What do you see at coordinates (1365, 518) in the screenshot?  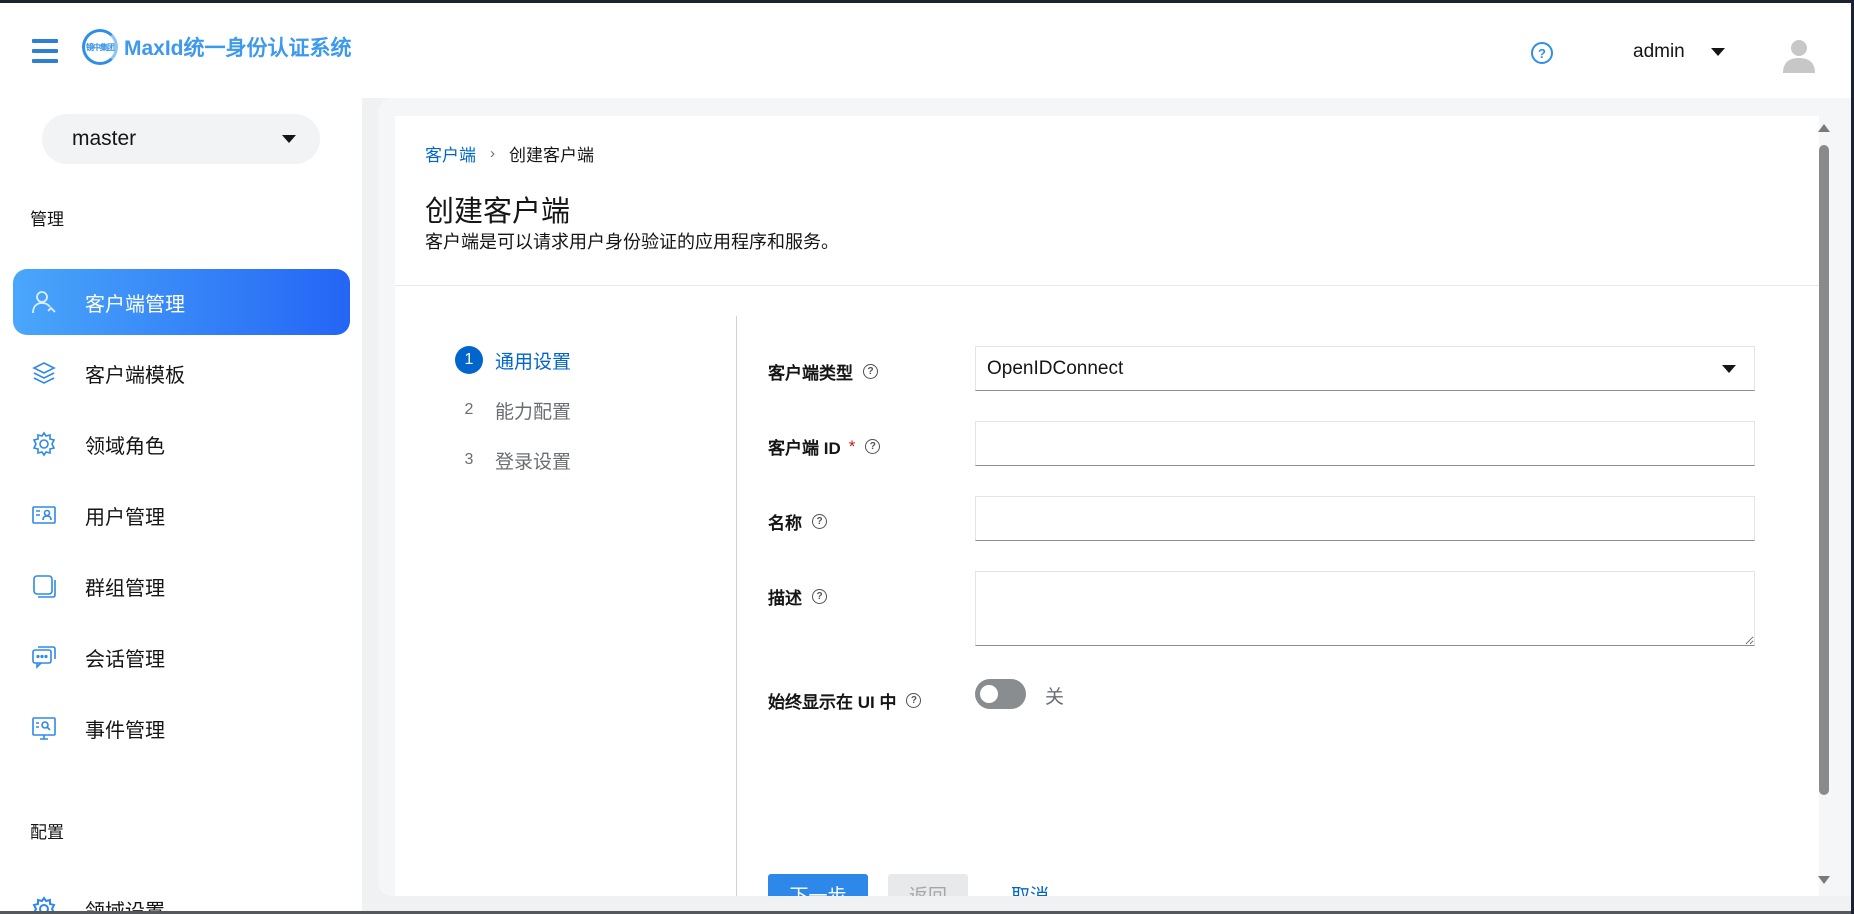 I see `name-input` at bounding box center [1365, 518].